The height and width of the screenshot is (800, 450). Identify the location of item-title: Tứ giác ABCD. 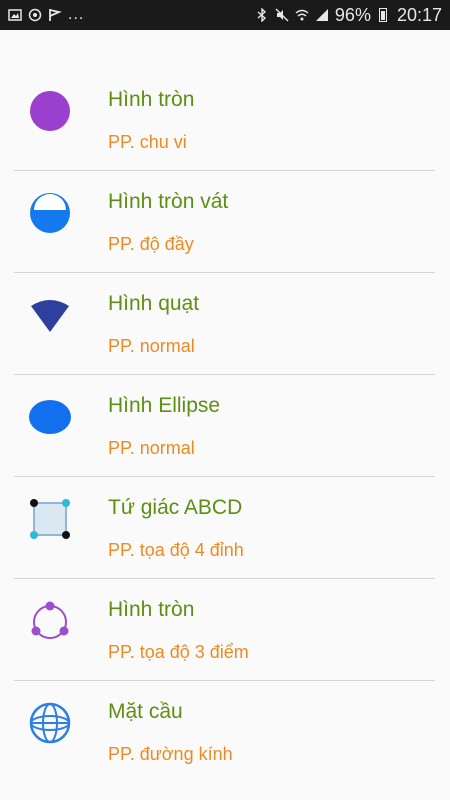
(175, 507).